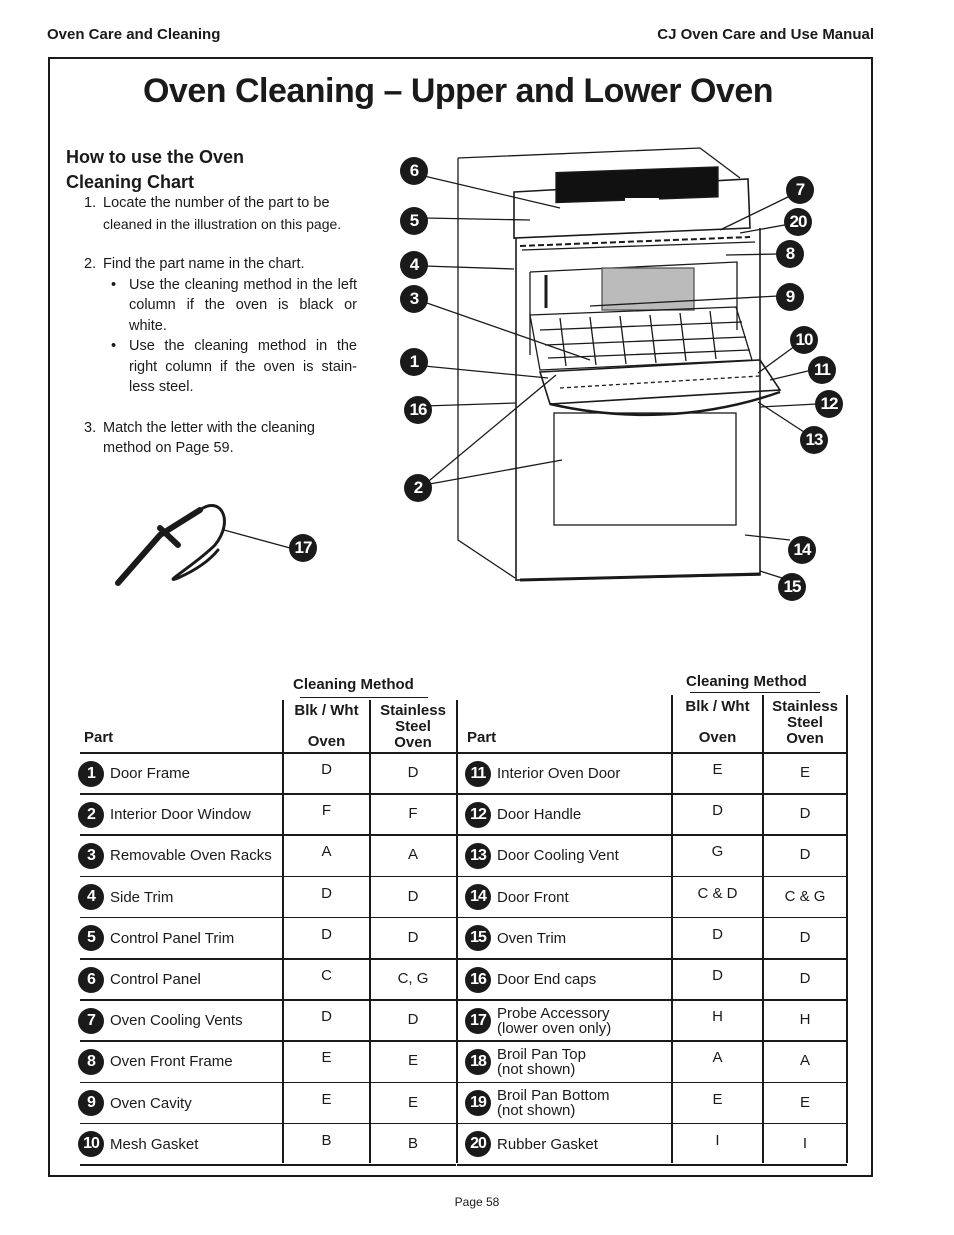  I want to click on part-name: Control Panel Trim, so click(172, 938).